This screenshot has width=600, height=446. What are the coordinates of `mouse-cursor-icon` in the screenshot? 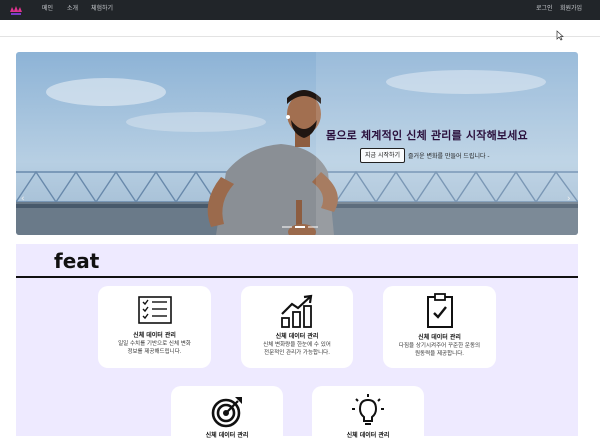 It's located at (560, 35).